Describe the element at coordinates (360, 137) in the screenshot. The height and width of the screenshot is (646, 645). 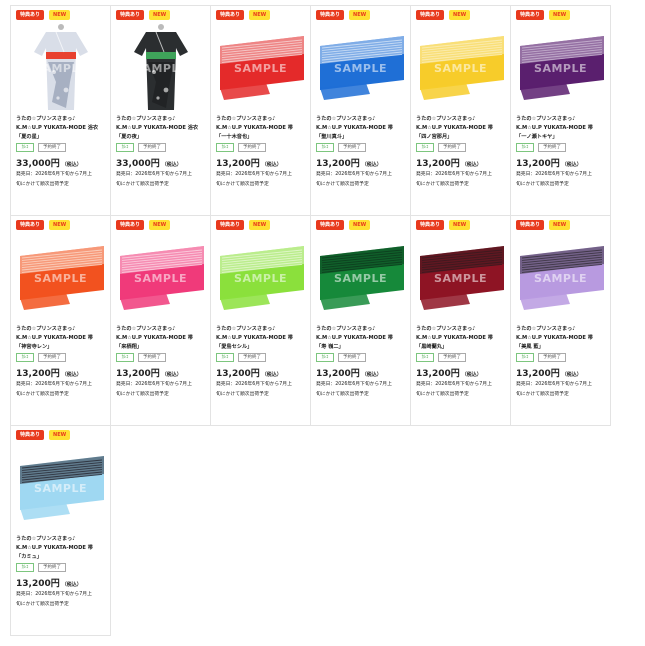
I see `product-name: 「聖川真斗」` at that location.